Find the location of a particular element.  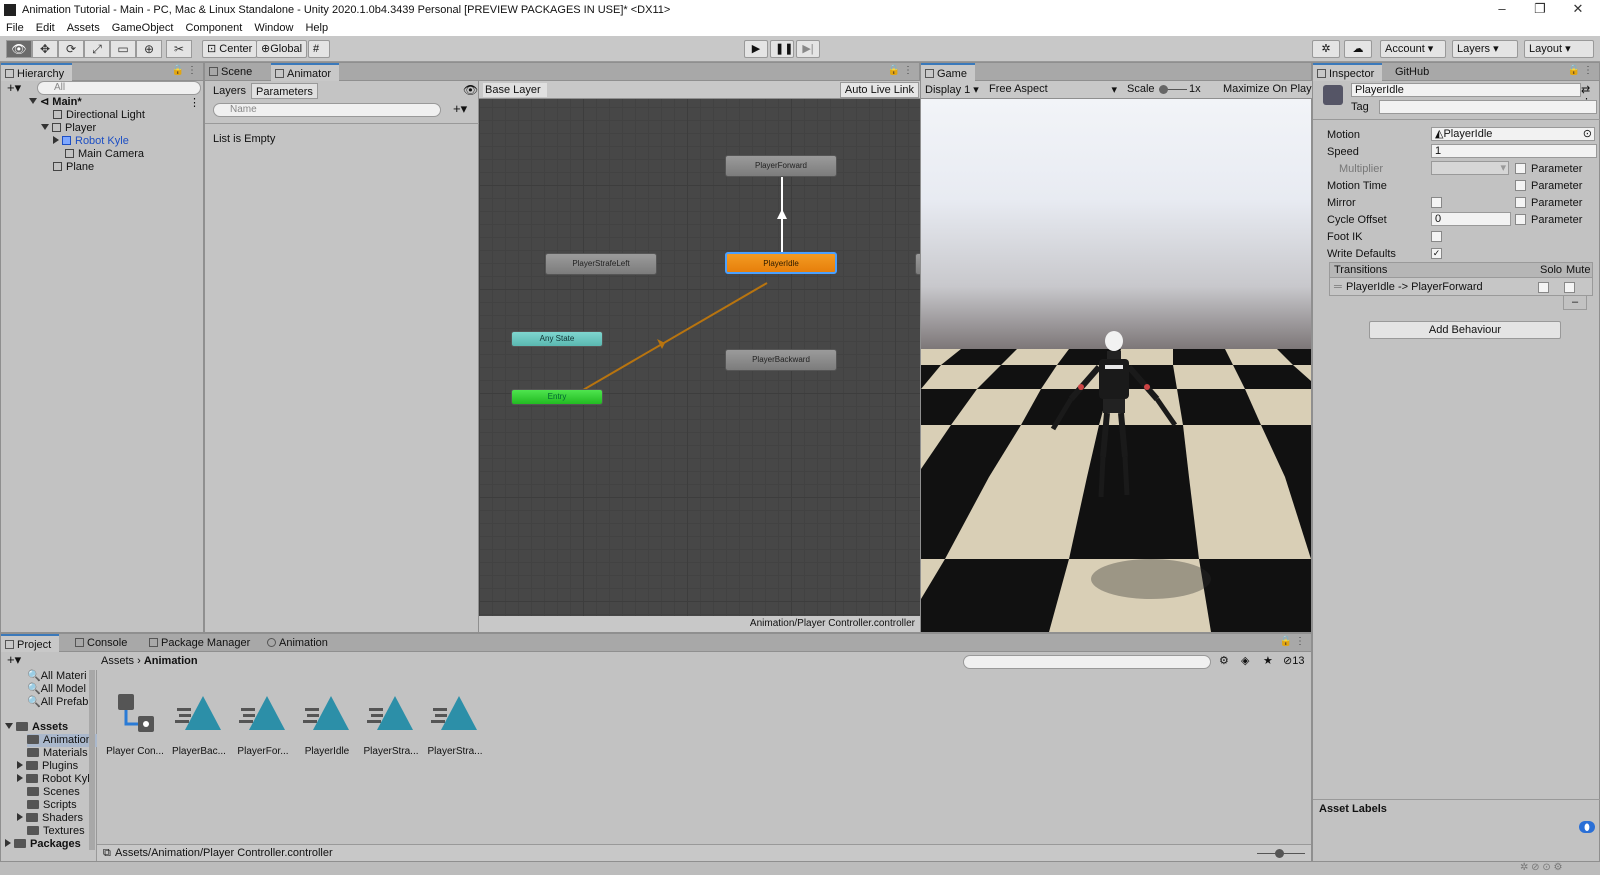

tree-folder-plugins: Plugins is located at coordinates (47, 766).